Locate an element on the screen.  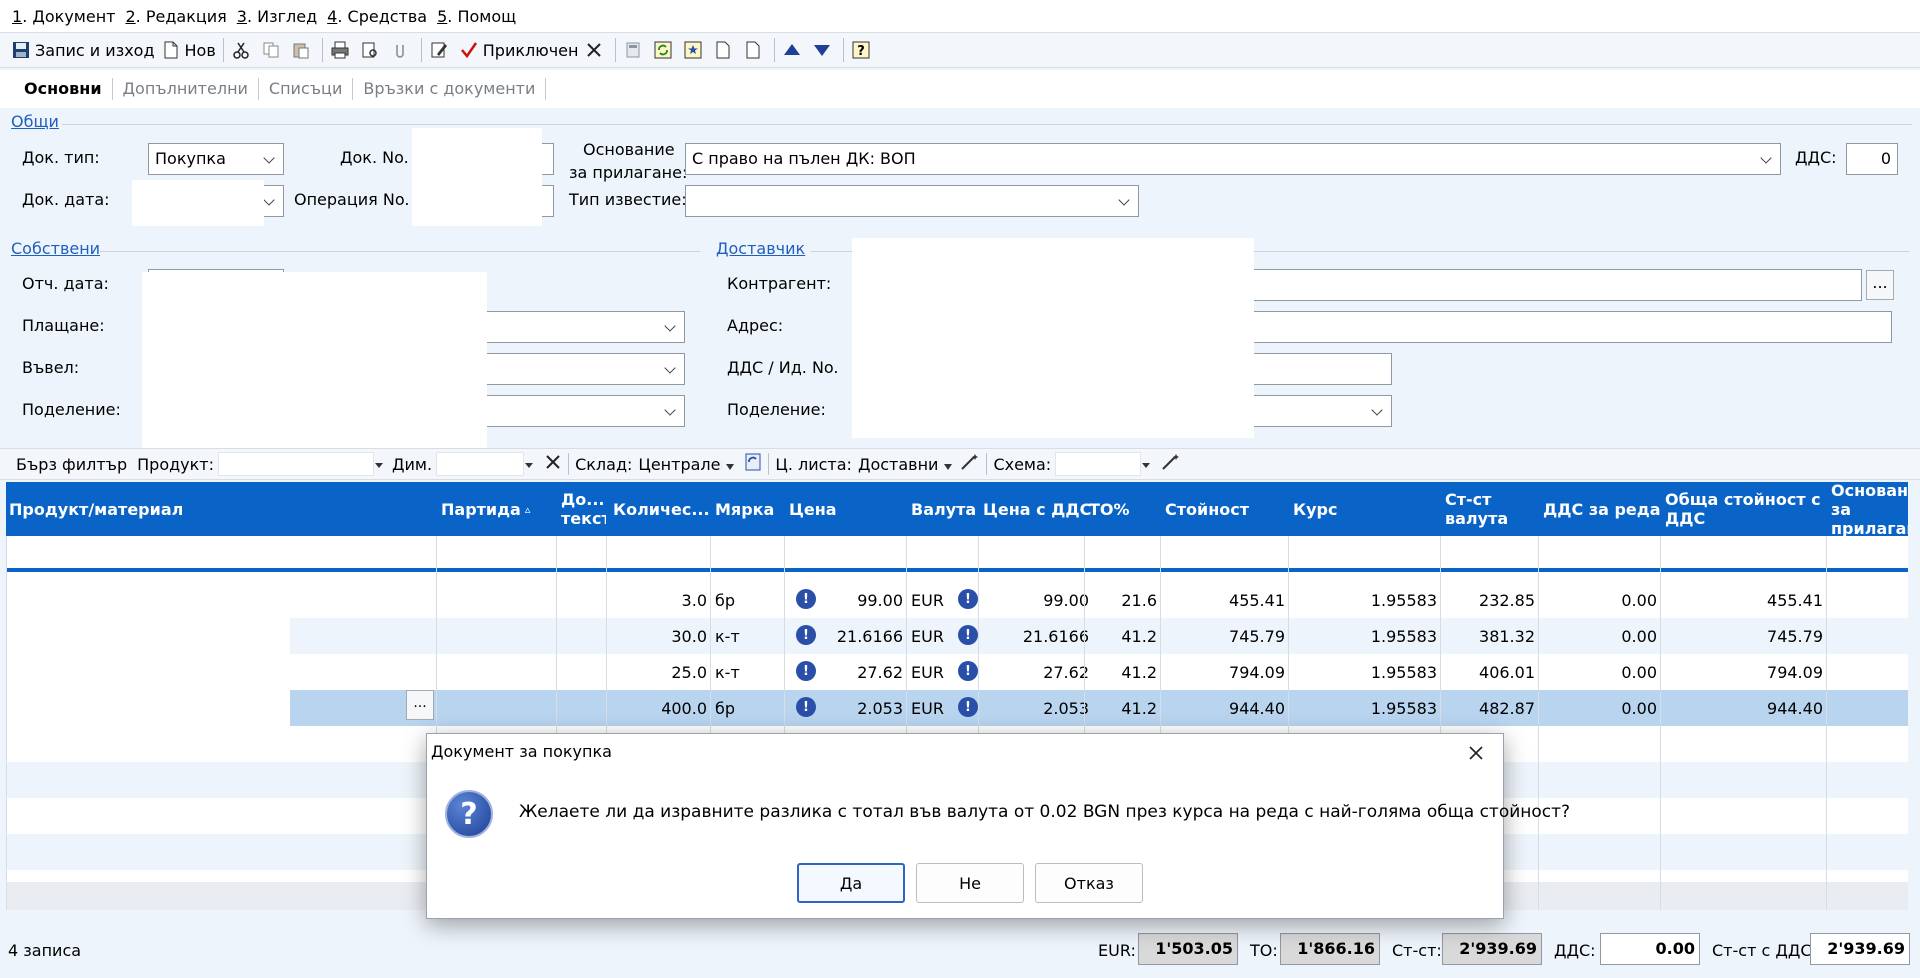
cell-value: 944.40 is located at coordinates (1225, 708).